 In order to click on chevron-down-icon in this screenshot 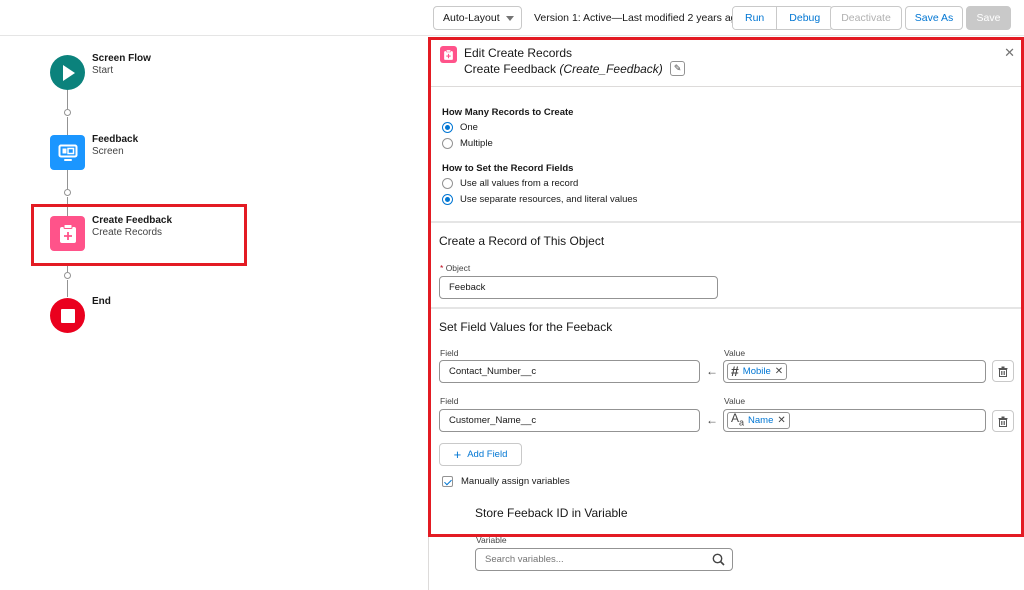, I will do `click(510, 18)`.